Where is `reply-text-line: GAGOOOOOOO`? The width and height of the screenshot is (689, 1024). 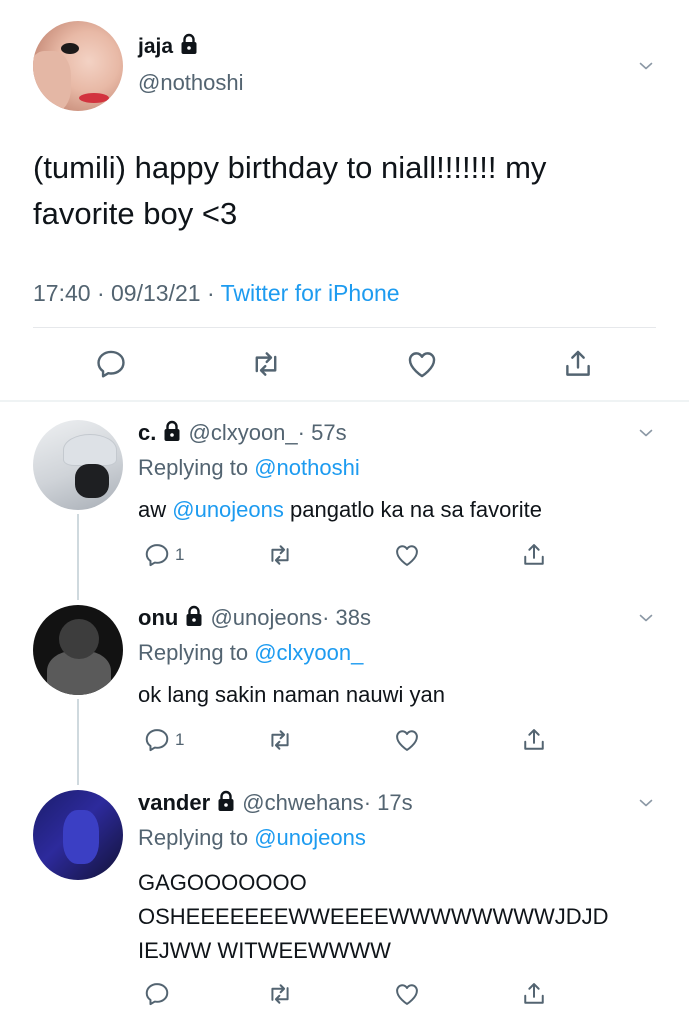
reply-text-line: GAGOOOOOOO is located at coordinates (222, 882).